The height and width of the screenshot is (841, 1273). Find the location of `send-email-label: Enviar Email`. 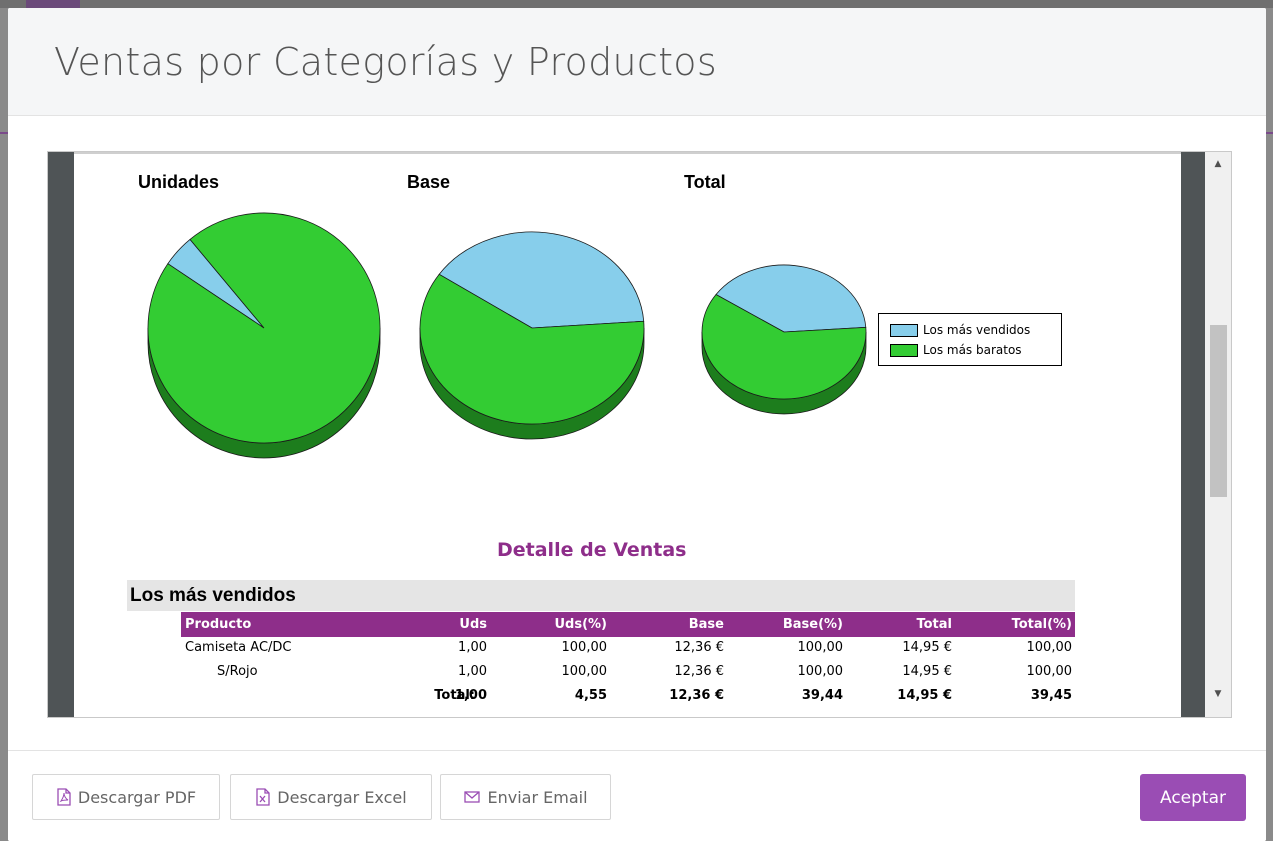

send-email-label: Enviar Email is located at coordinates (537, 797).